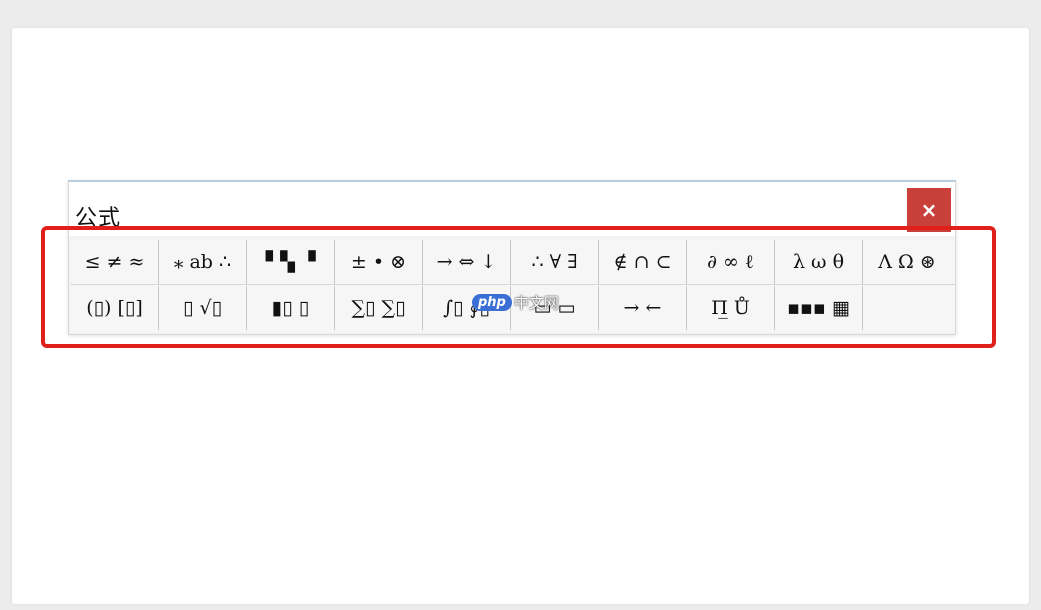 This screenshot has width=1041, height=610. I want to click on close-icon: ×, so click(929, 210).